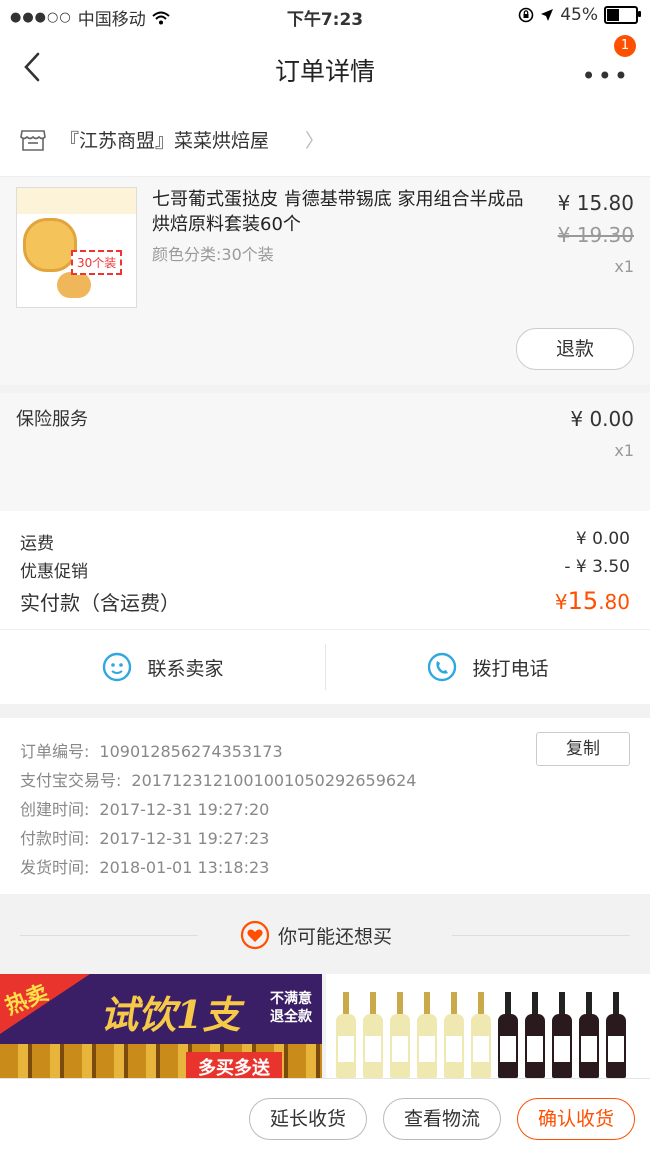  I want to click on status-bar: ●●●○○ 中国移动 下午7:23 45%, so click(325, 16).